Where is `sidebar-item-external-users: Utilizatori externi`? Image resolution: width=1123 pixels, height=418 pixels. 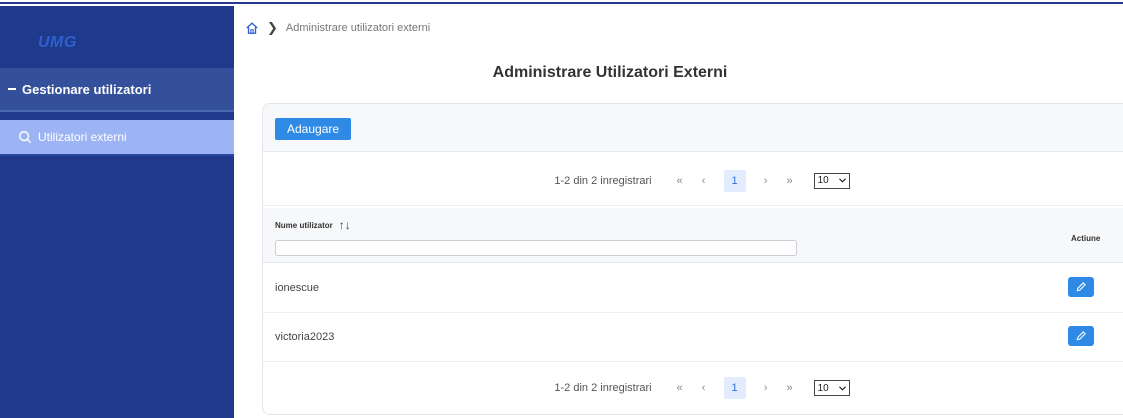 sidebar-item-external-users: Utilizatori externi is located at coordinates (117, 137).